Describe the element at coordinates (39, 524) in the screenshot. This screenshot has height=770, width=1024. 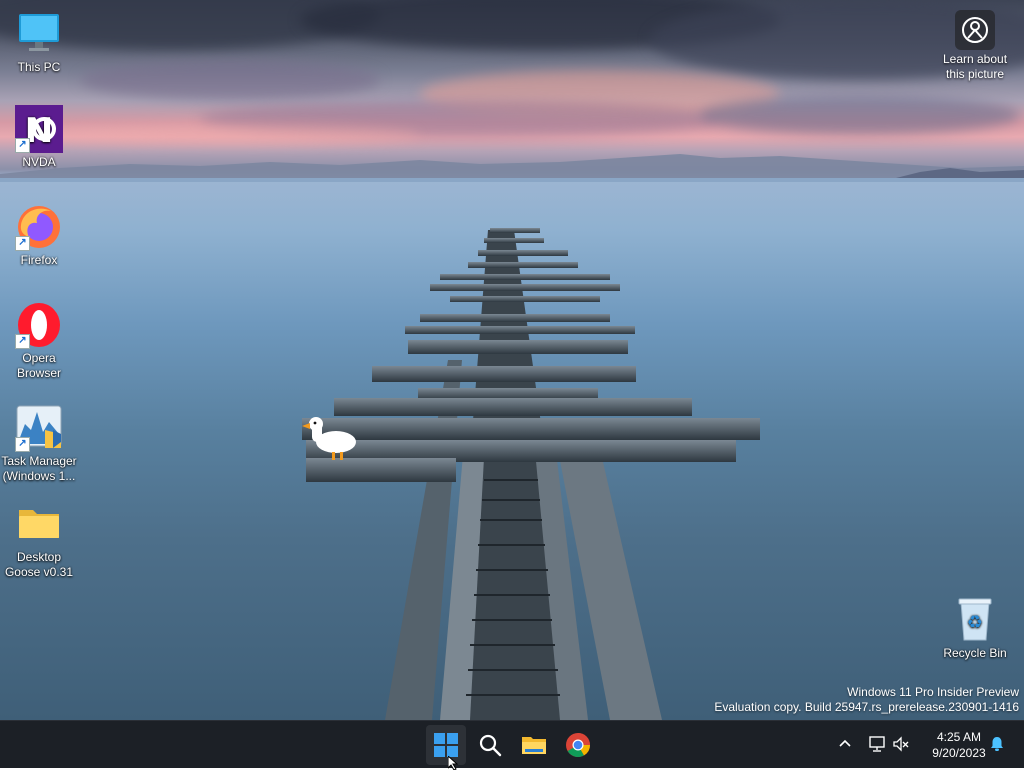
I see `folder-icon` at that location.